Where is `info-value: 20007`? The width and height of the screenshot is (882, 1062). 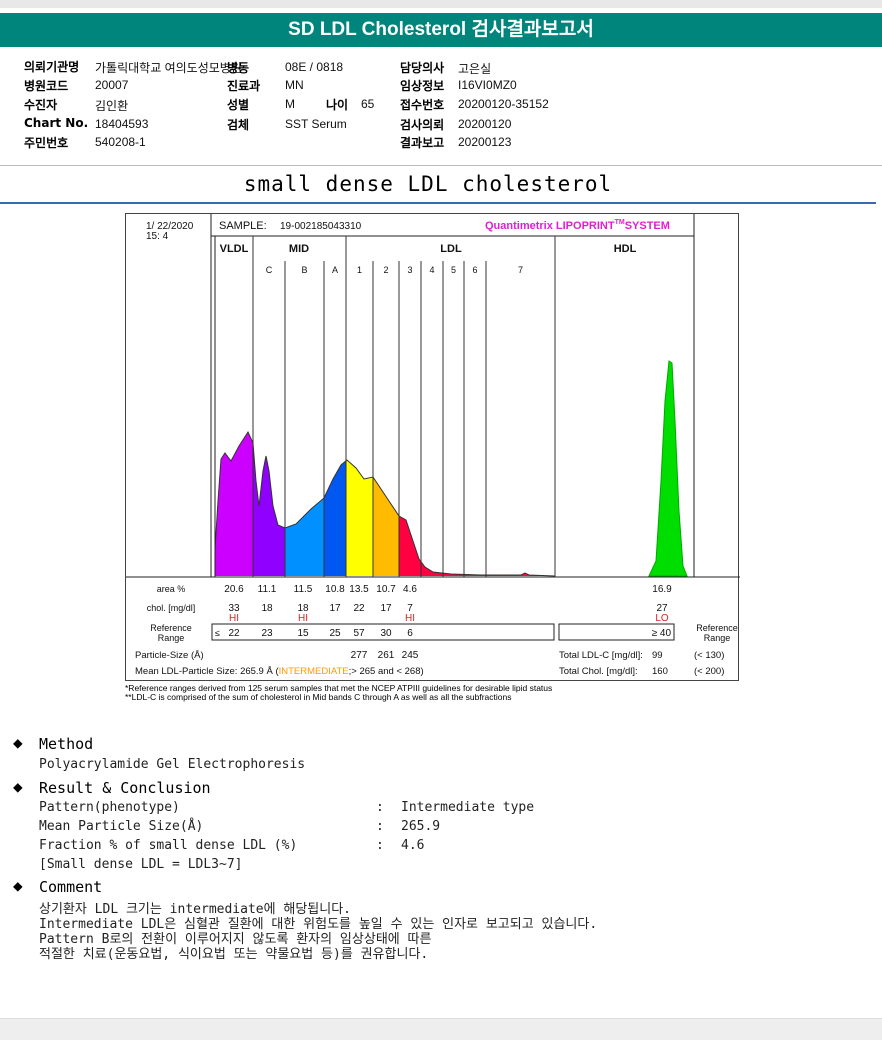
info-value: 20007 is located at coordinates (112, 85).